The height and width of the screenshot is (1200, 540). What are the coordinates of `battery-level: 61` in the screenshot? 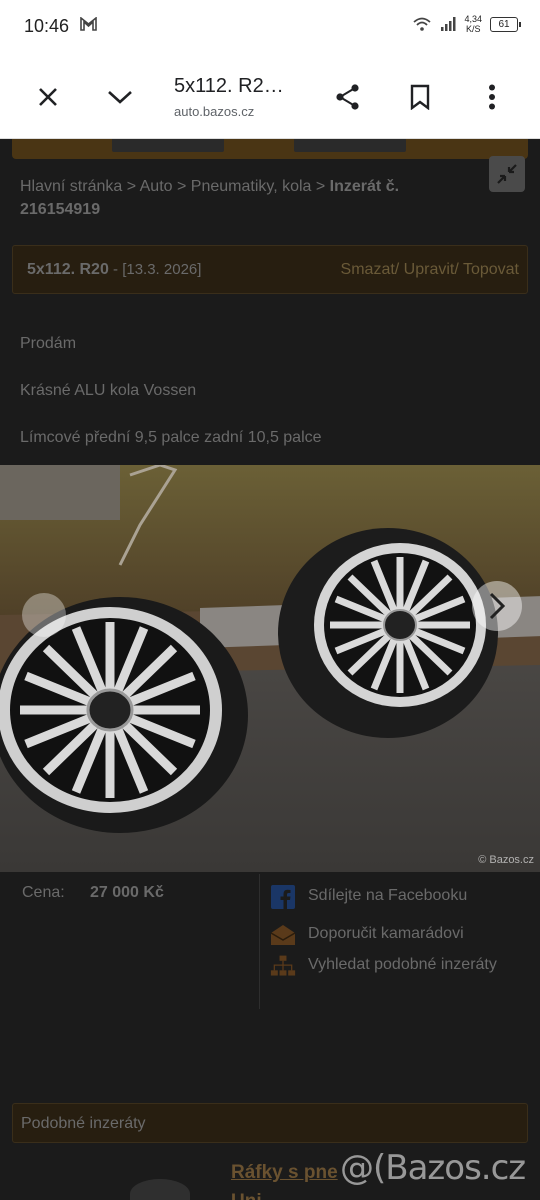 It's located at (504, 24).